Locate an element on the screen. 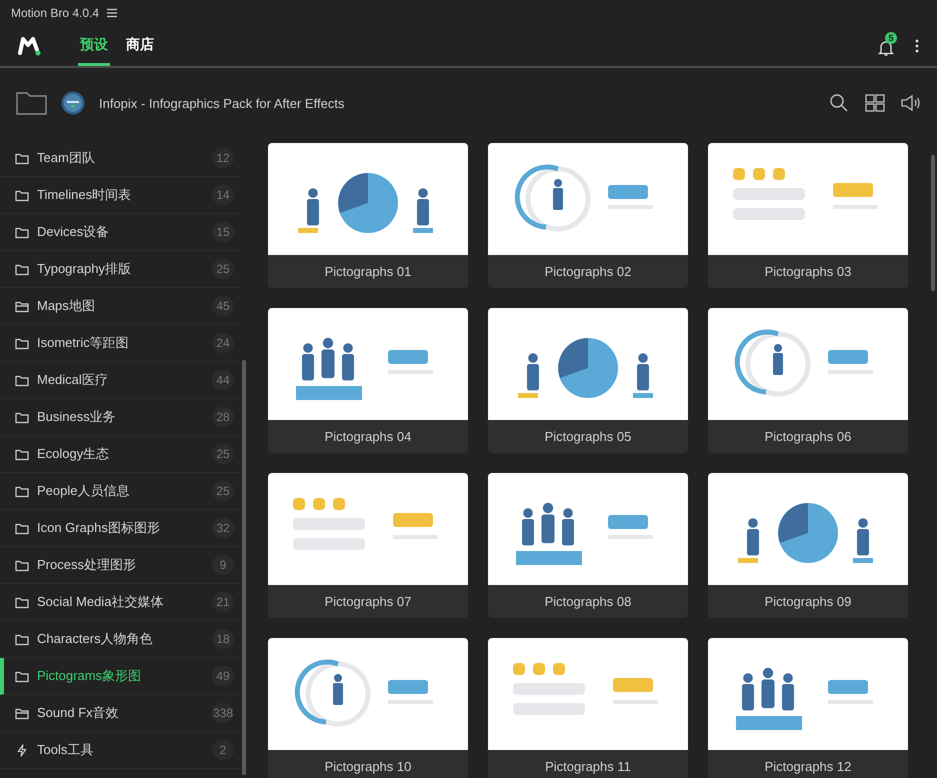 The width and height of the screenshot is (937, 778). notification-badge: 5 is located at coordinates (891, 38).